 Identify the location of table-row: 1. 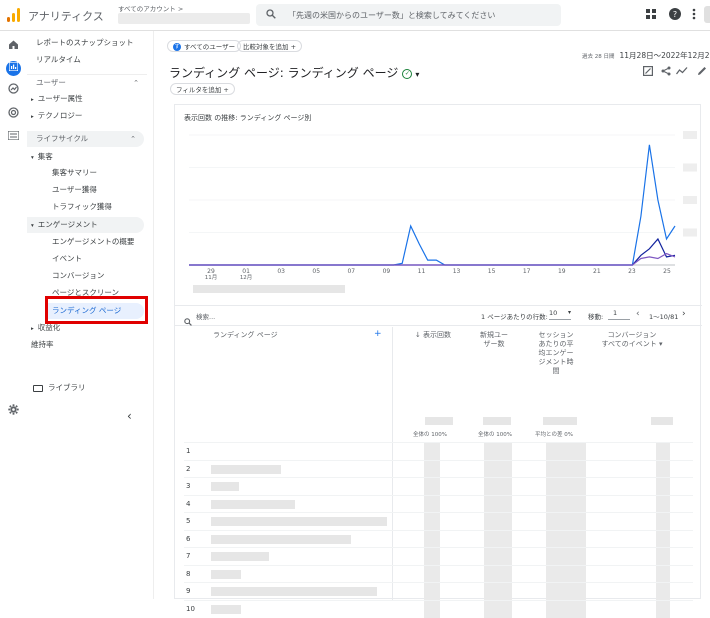
(438, 450).